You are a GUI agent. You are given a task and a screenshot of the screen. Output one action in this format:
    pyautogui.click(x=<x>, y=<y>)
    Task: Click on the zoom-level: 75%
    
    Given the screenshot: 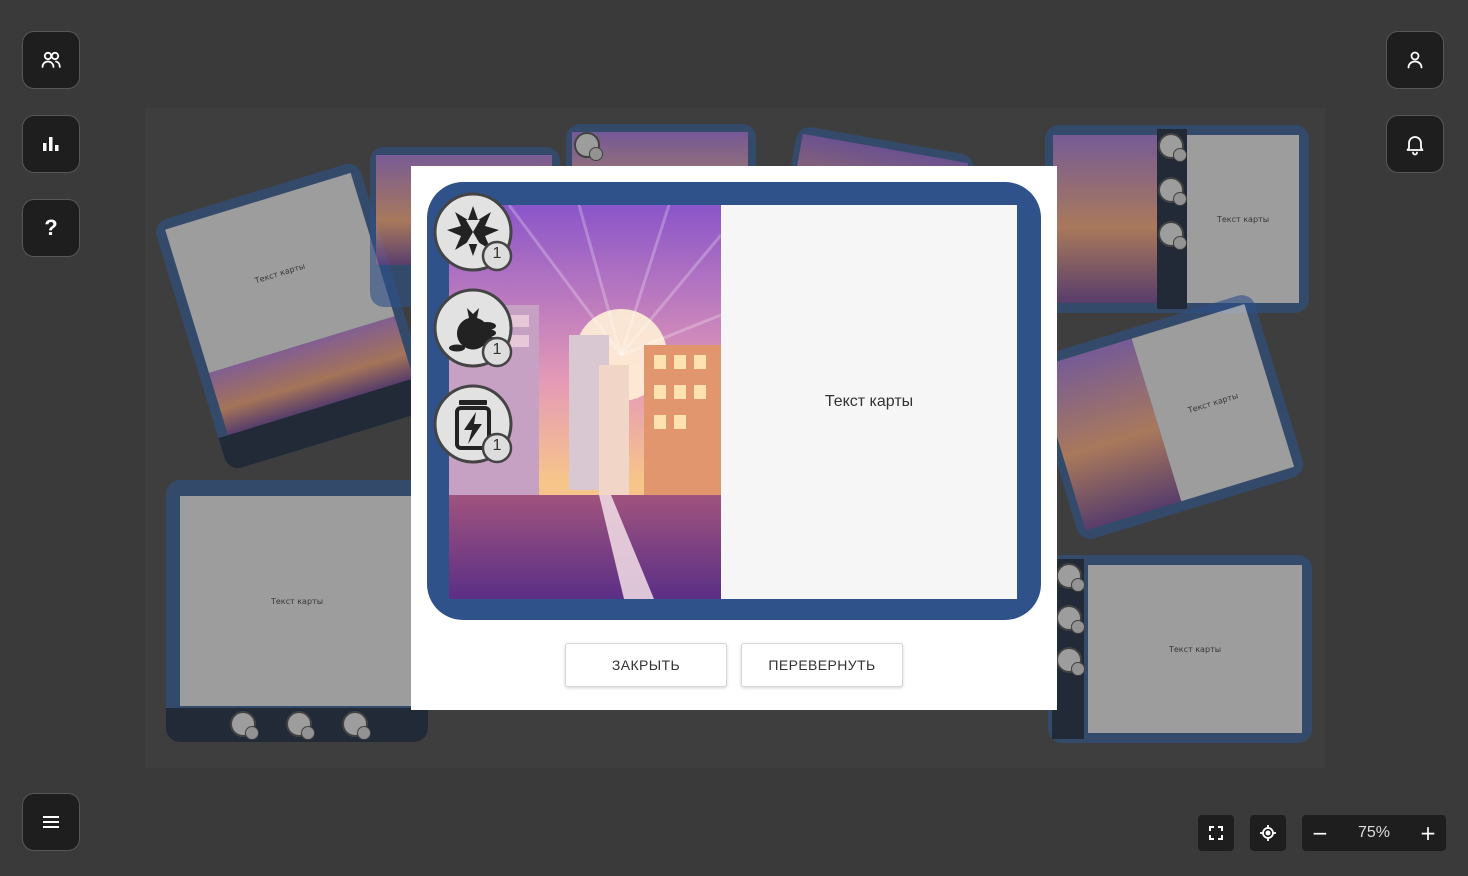 What is the action you would take?
    pyautogui.click(x=1374, y=832)
    